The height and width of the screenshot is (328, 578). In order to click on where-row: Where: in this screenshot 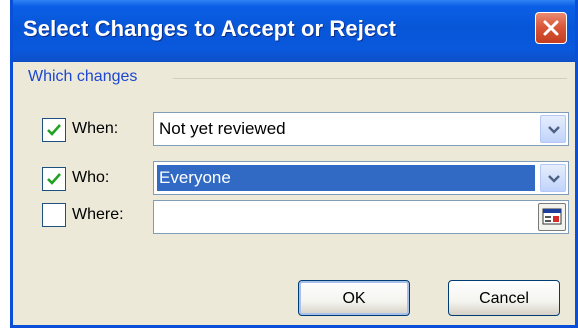, I will do `click(294, 218)`.